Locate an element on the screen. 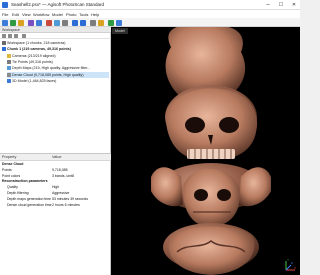  property-key: Quality is located at coordinates (12, 187).